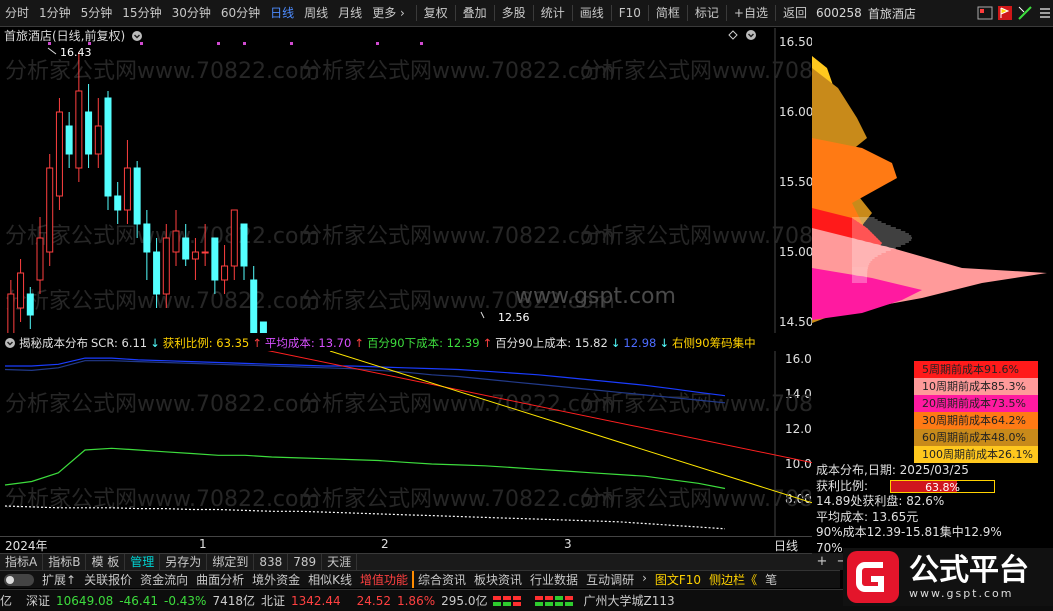 Image resolution: width=1053 pixels, height=611 pixels. What do you see at coordinates (38, 600) in the screenshot?
I see `sz-name: 深证` at bounding box center [38, 600].